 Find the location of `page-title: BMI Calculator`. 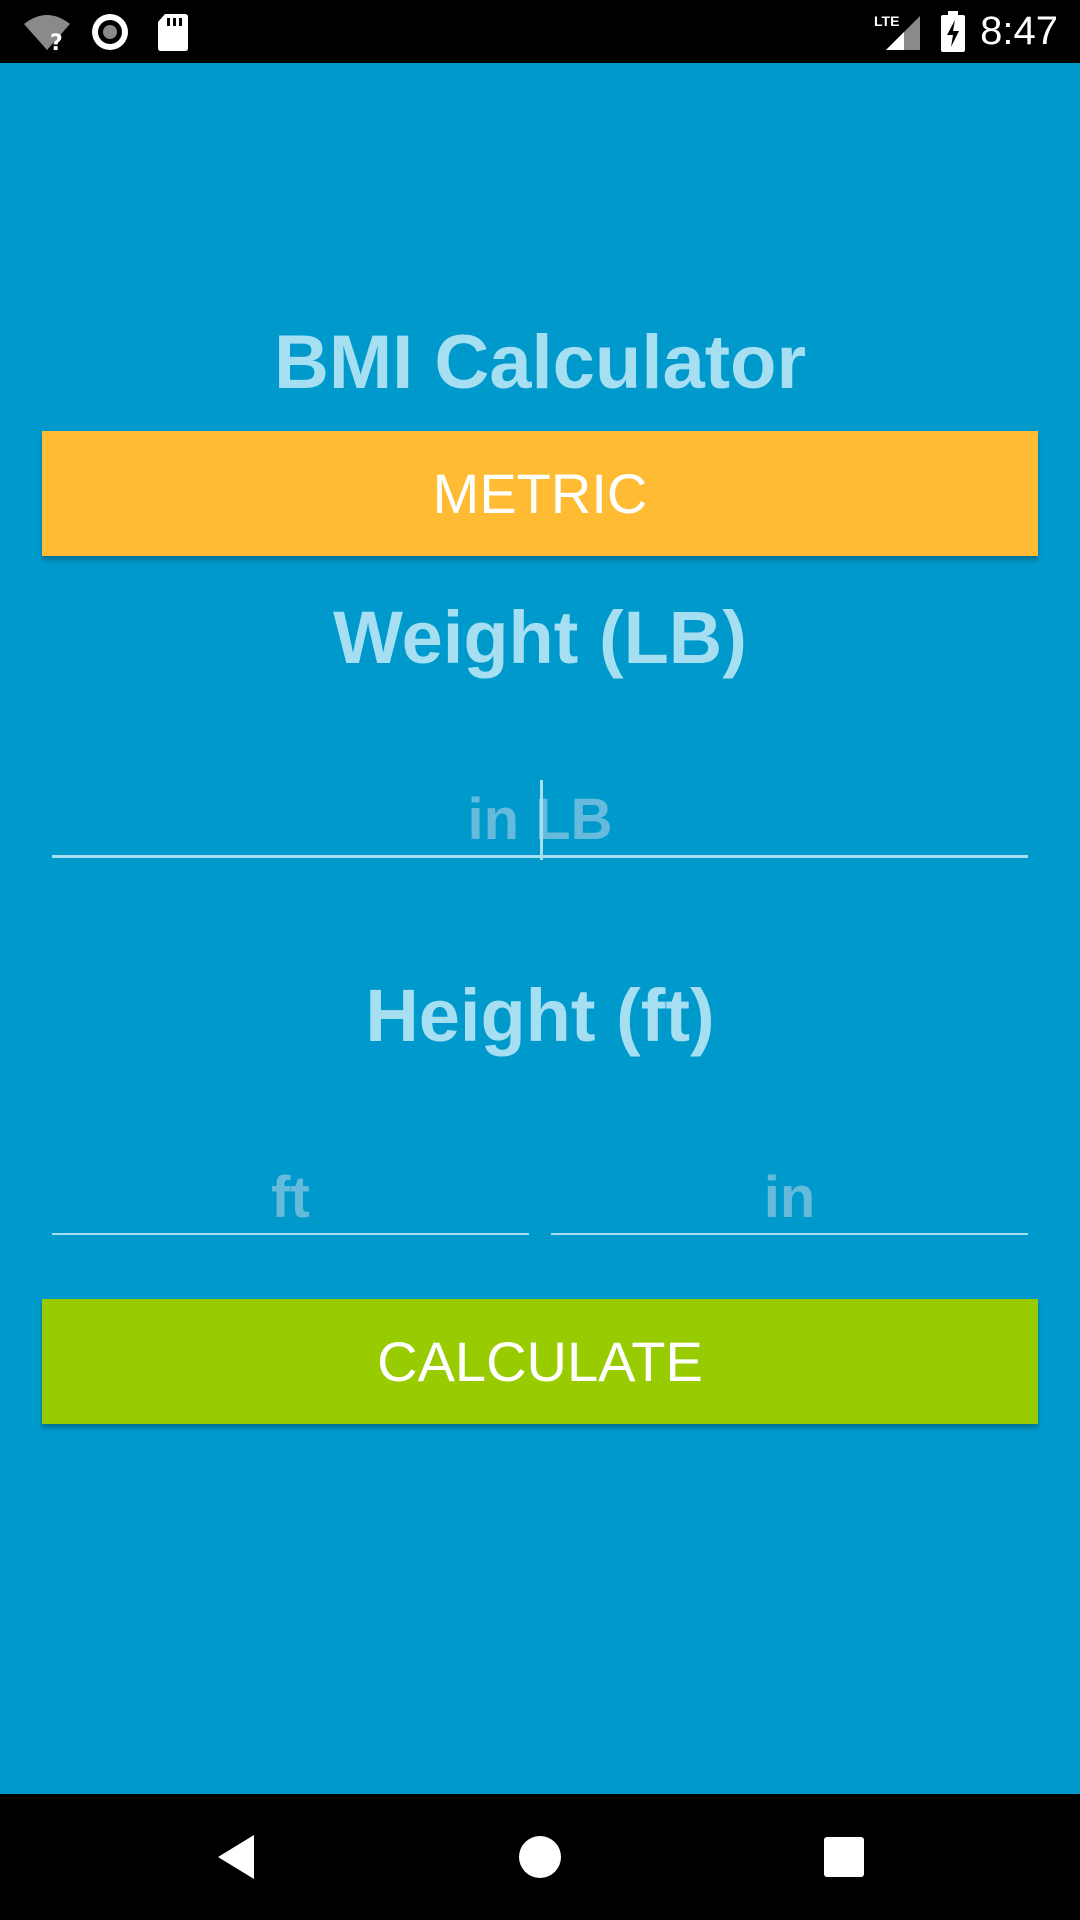

page-title: BMI Calculator is located at coordinates (540, 362).